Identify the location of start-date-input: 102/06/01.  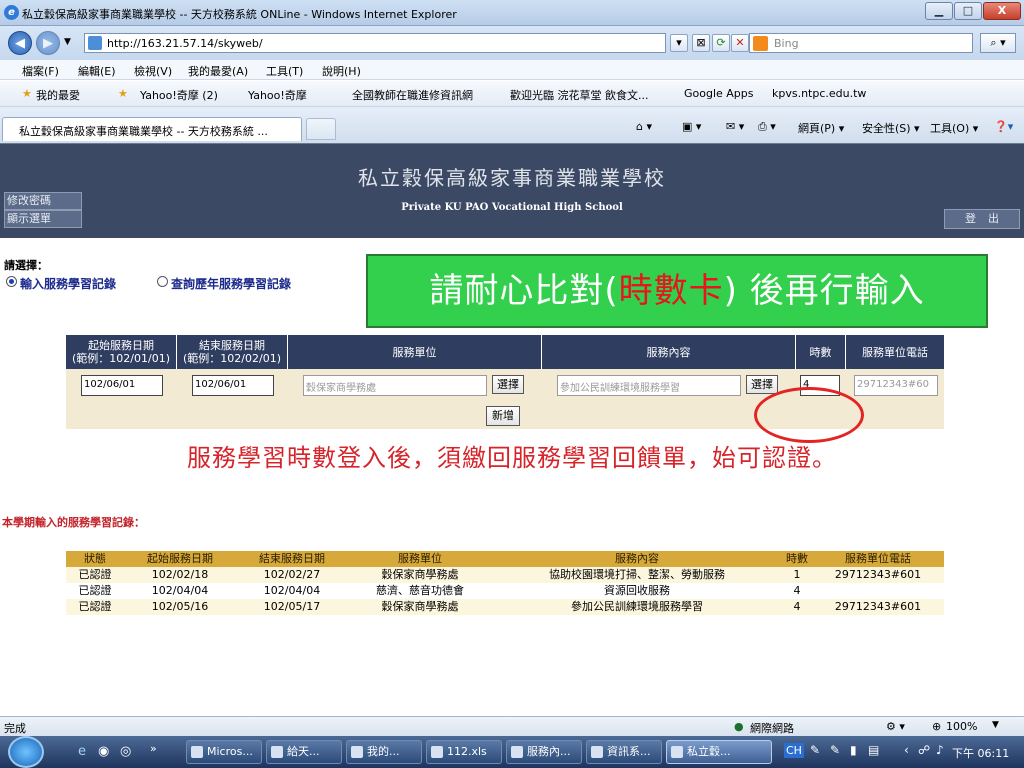
(122, 385).